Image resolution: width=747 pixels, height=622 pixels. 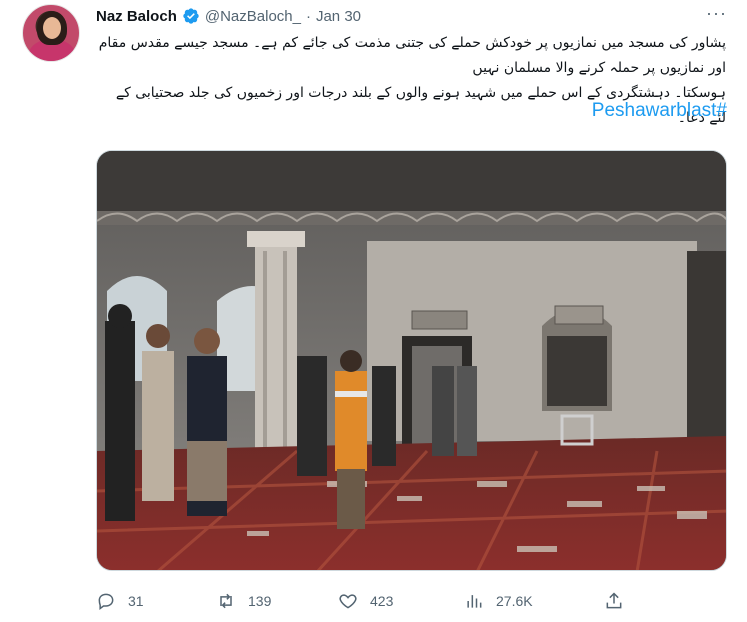 I want to click on like-button: 423, so click(x=365, y=601).